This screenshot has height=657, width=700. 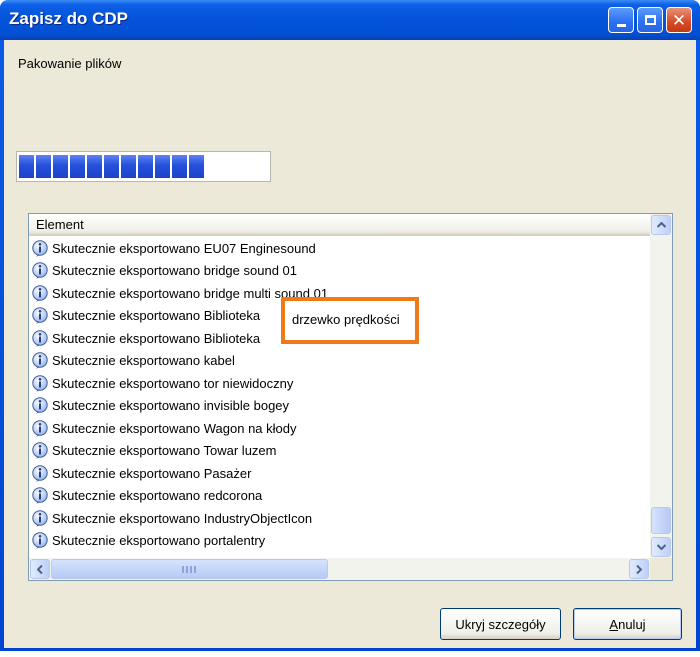 I want to click on list-item: Skutecznie eksportowano redcorona, so click(x=339, y=496).